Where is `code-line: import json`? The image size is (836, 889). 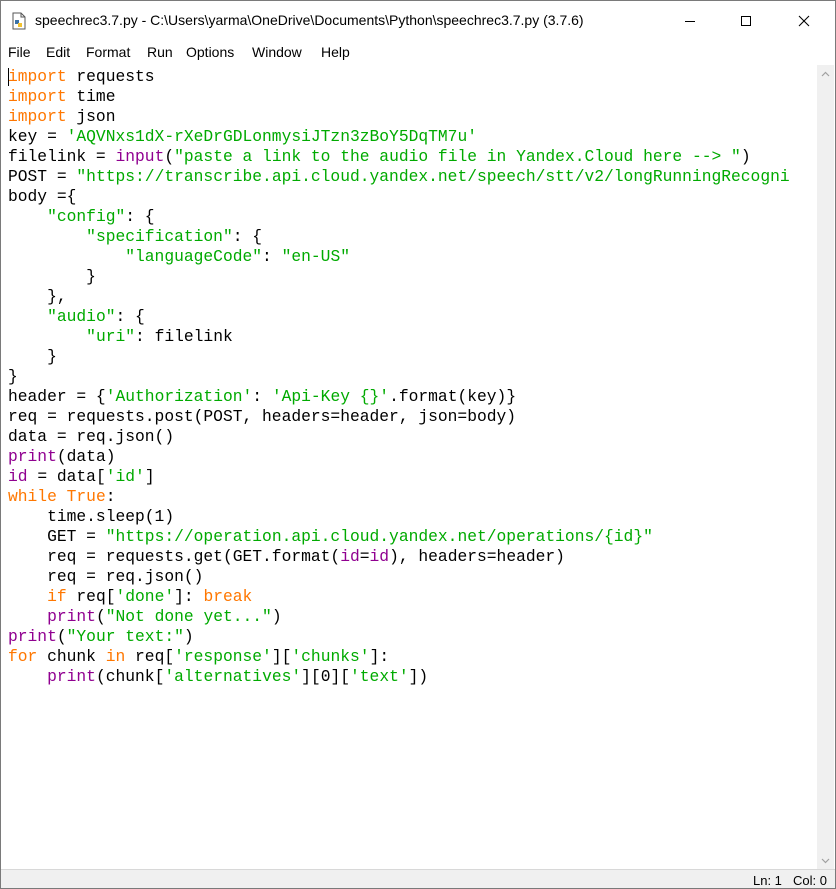 code-line: import json is located at coordinates (399, 117).